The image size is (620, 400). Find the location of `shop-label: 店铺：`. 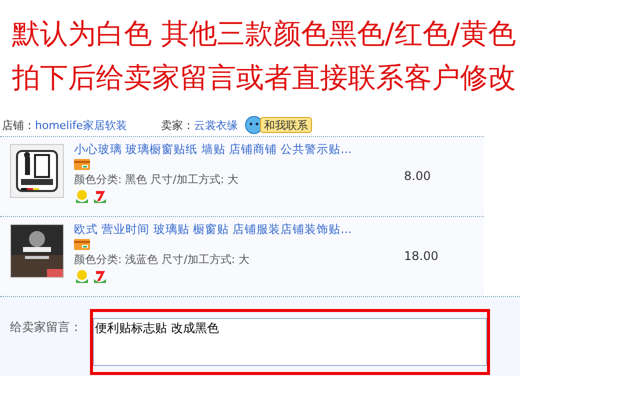

shop-label: 店铺： is located at coordinates (18, 125).